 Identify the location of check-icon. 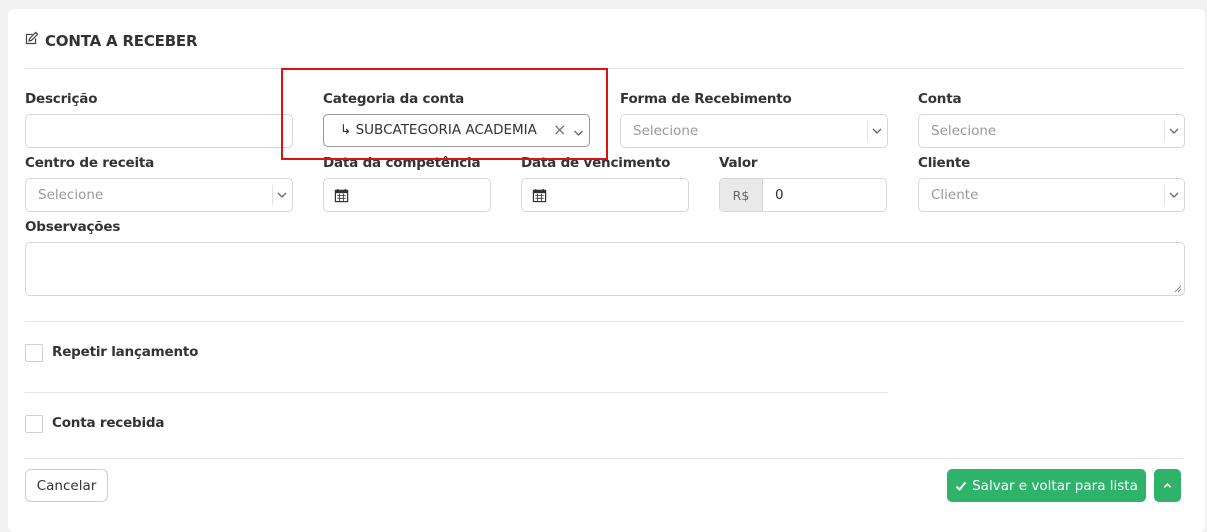
(961, 486).